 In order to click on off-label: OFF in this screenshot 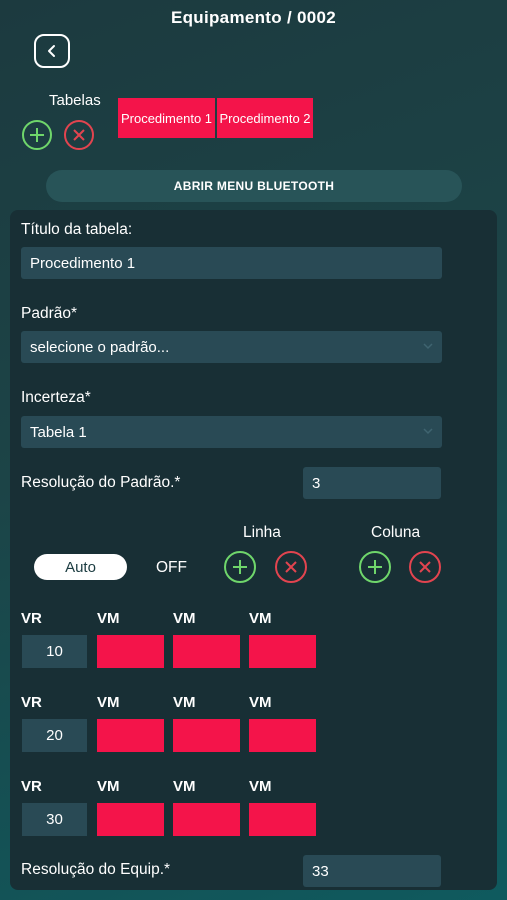, I will do `click(171, 567)`.